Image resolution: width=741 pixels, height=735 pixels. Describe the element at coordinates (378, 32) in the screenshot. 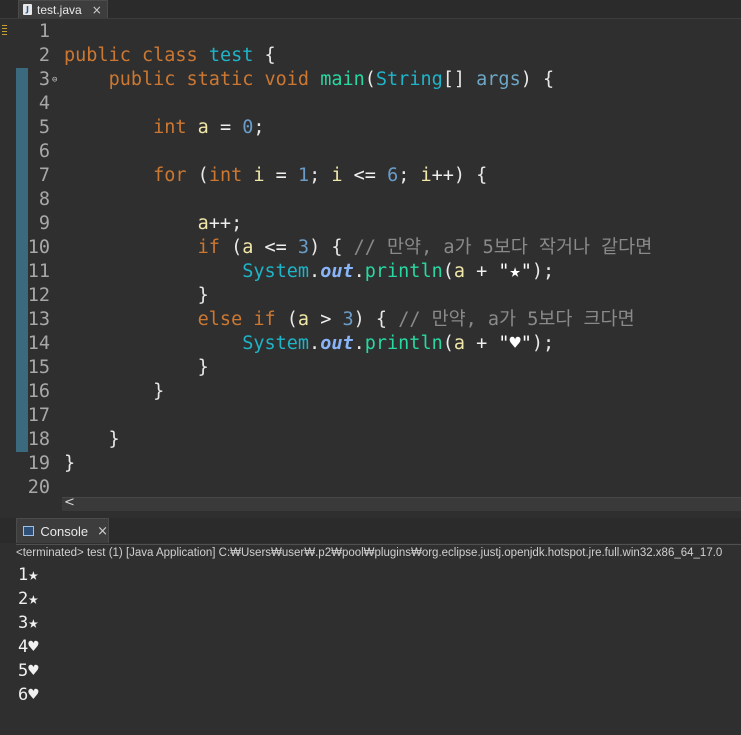

I see `code-line: 1` at that location.